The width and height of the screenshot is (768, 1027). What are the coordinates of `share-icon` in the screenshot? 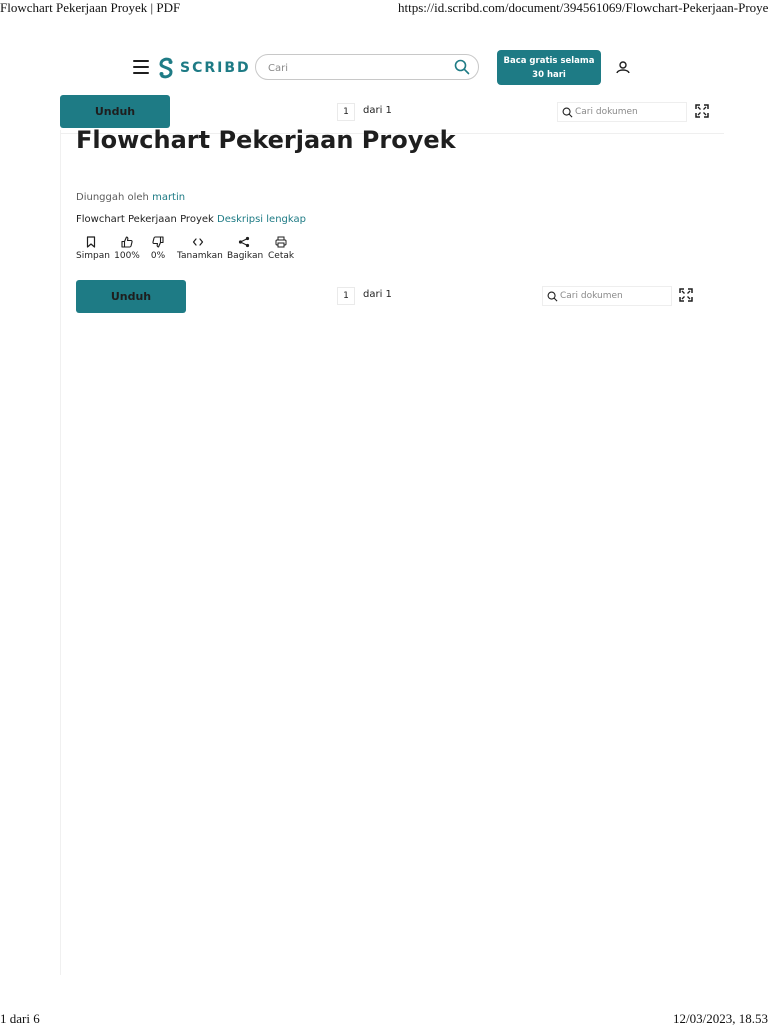 It's located at (244, 242).